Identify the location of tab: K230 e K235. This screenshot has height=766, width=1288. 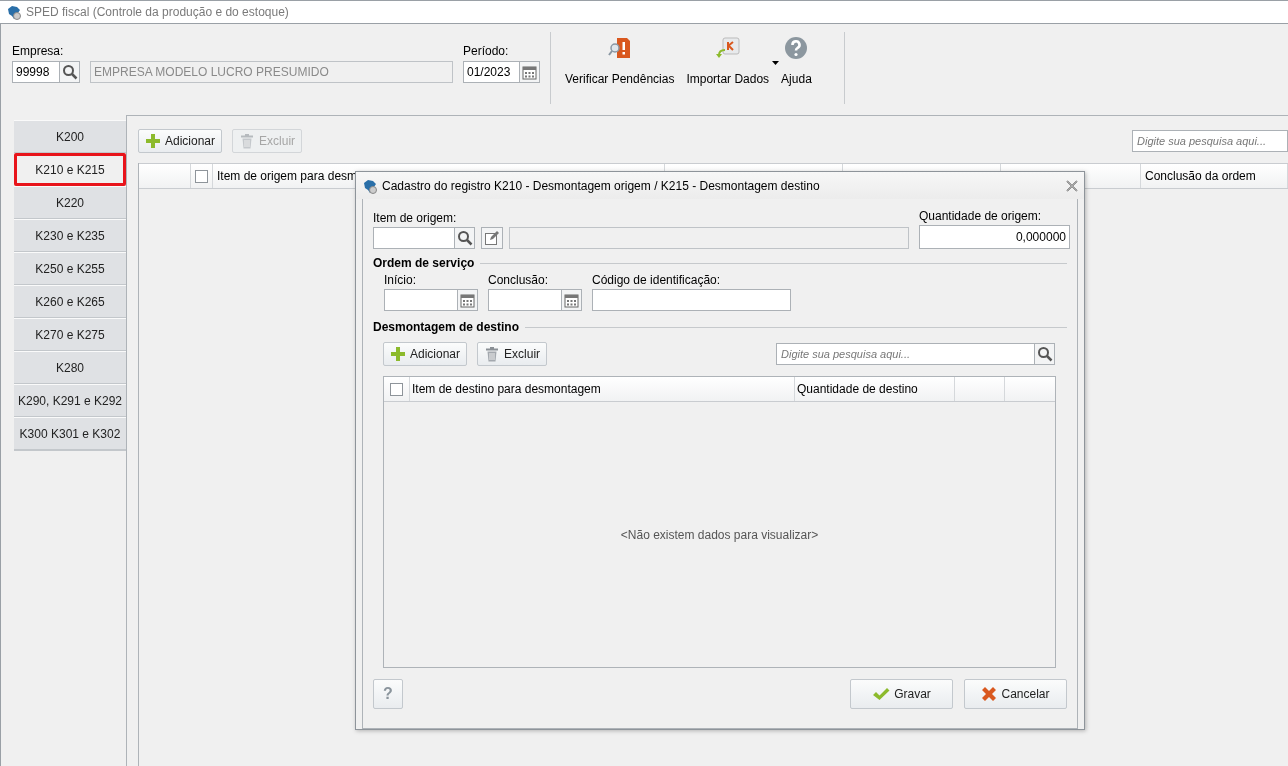
(70, 235).